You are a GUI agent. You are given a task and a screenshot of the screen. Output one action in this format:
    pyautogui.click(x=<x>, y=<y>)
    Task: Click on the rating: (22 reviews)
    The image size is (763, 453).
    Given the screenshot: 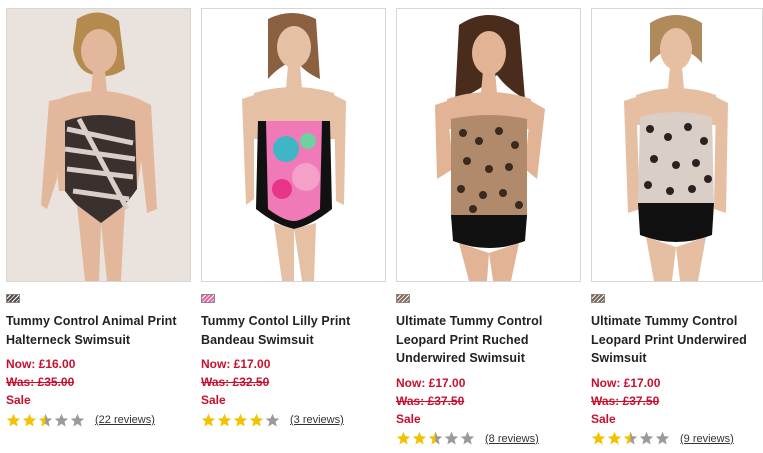 What is the action you would take?
    pyautogui.click(x=98, y=420)
    